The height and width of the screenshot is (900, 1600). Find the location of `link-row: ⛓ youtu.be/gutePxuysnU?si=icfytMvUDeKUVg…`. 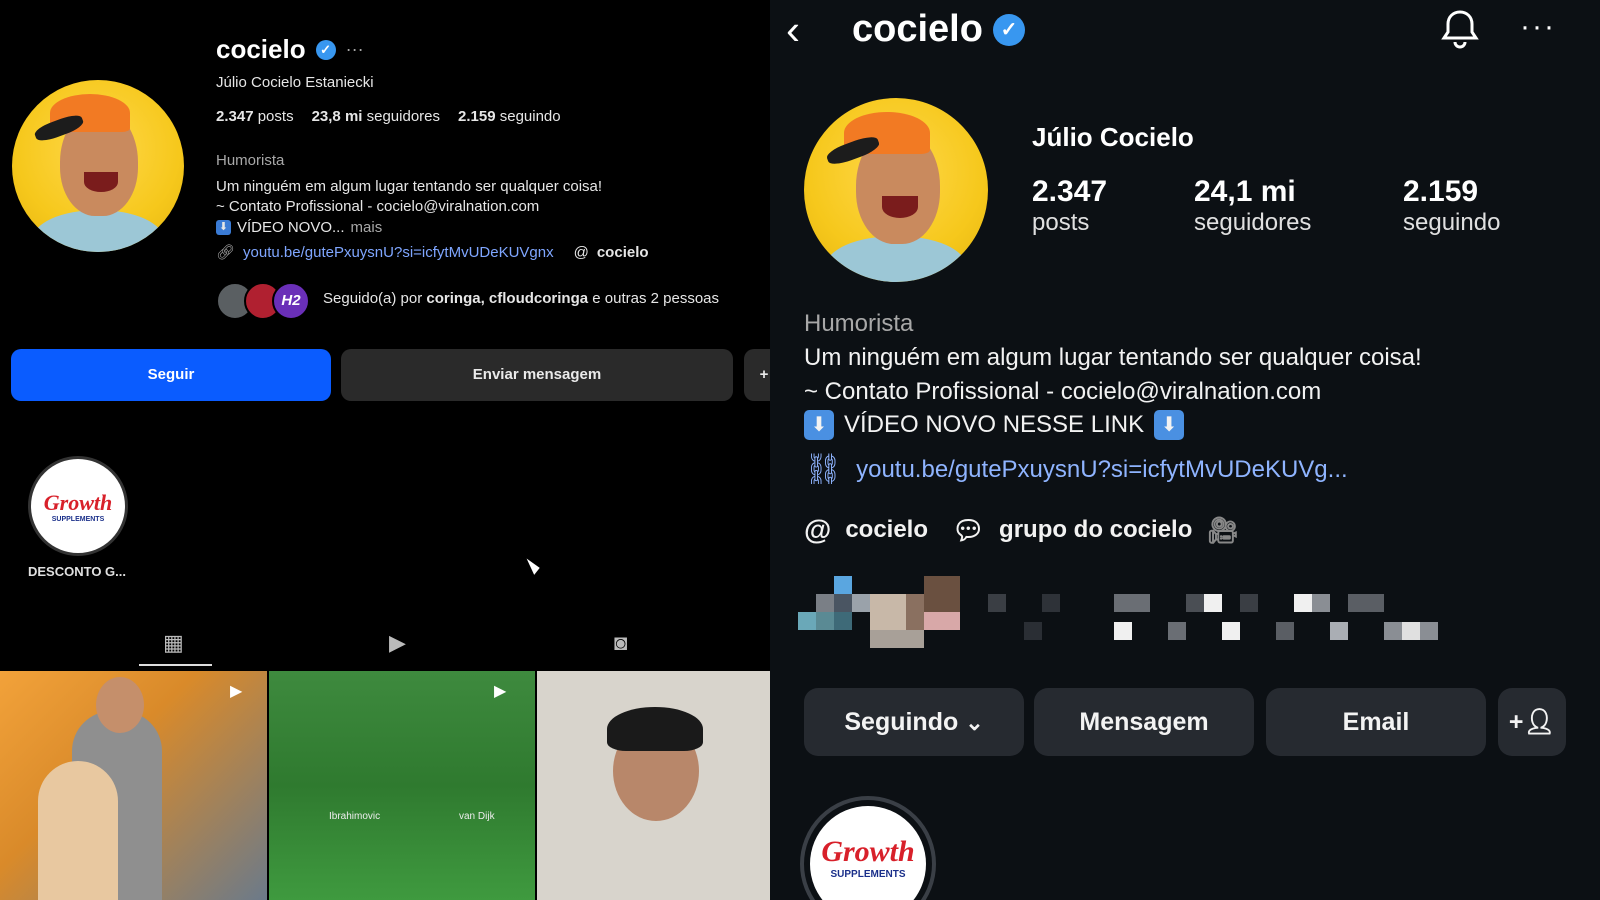

link-row: ⛓ youtu.be/gutePxuysnU?si=icfytMvUDeKUVg… is located at coordinates (1076, 469).